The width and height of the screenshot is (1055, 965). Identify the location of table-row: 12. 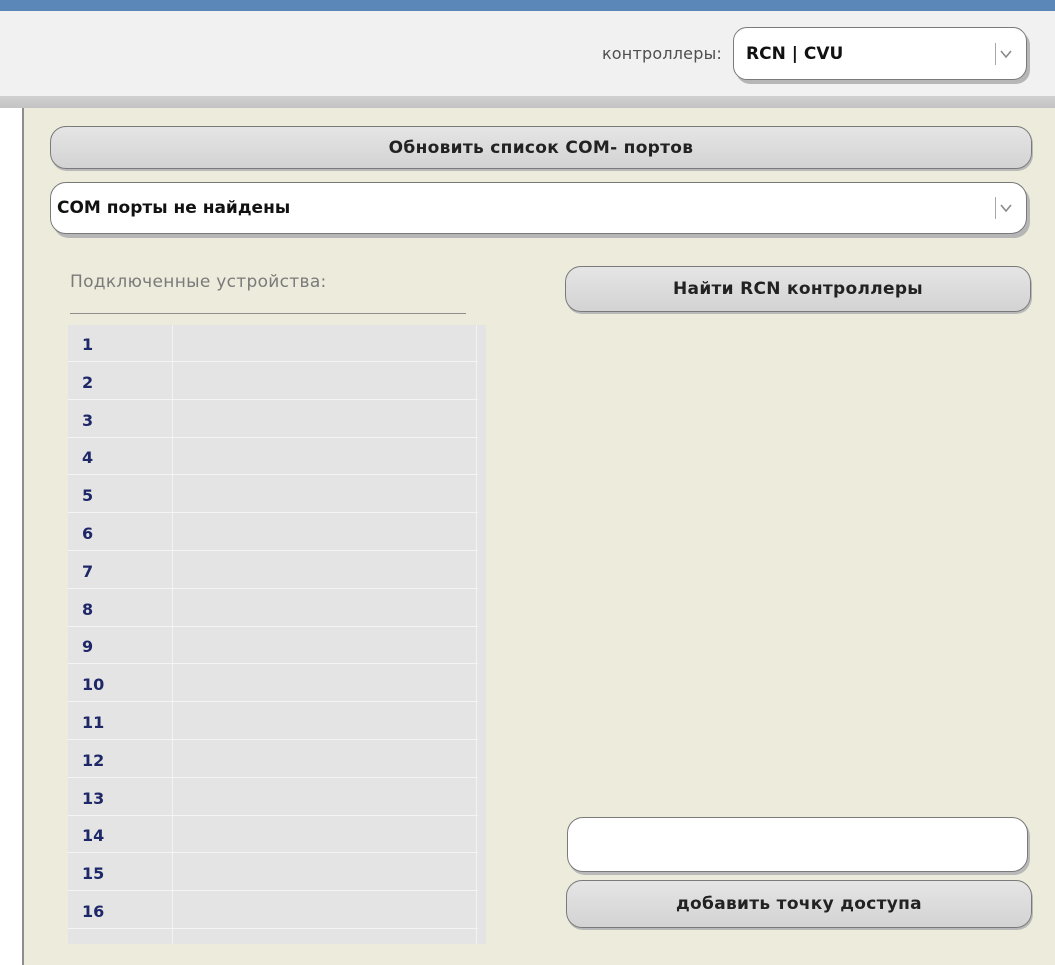
(273, 759).